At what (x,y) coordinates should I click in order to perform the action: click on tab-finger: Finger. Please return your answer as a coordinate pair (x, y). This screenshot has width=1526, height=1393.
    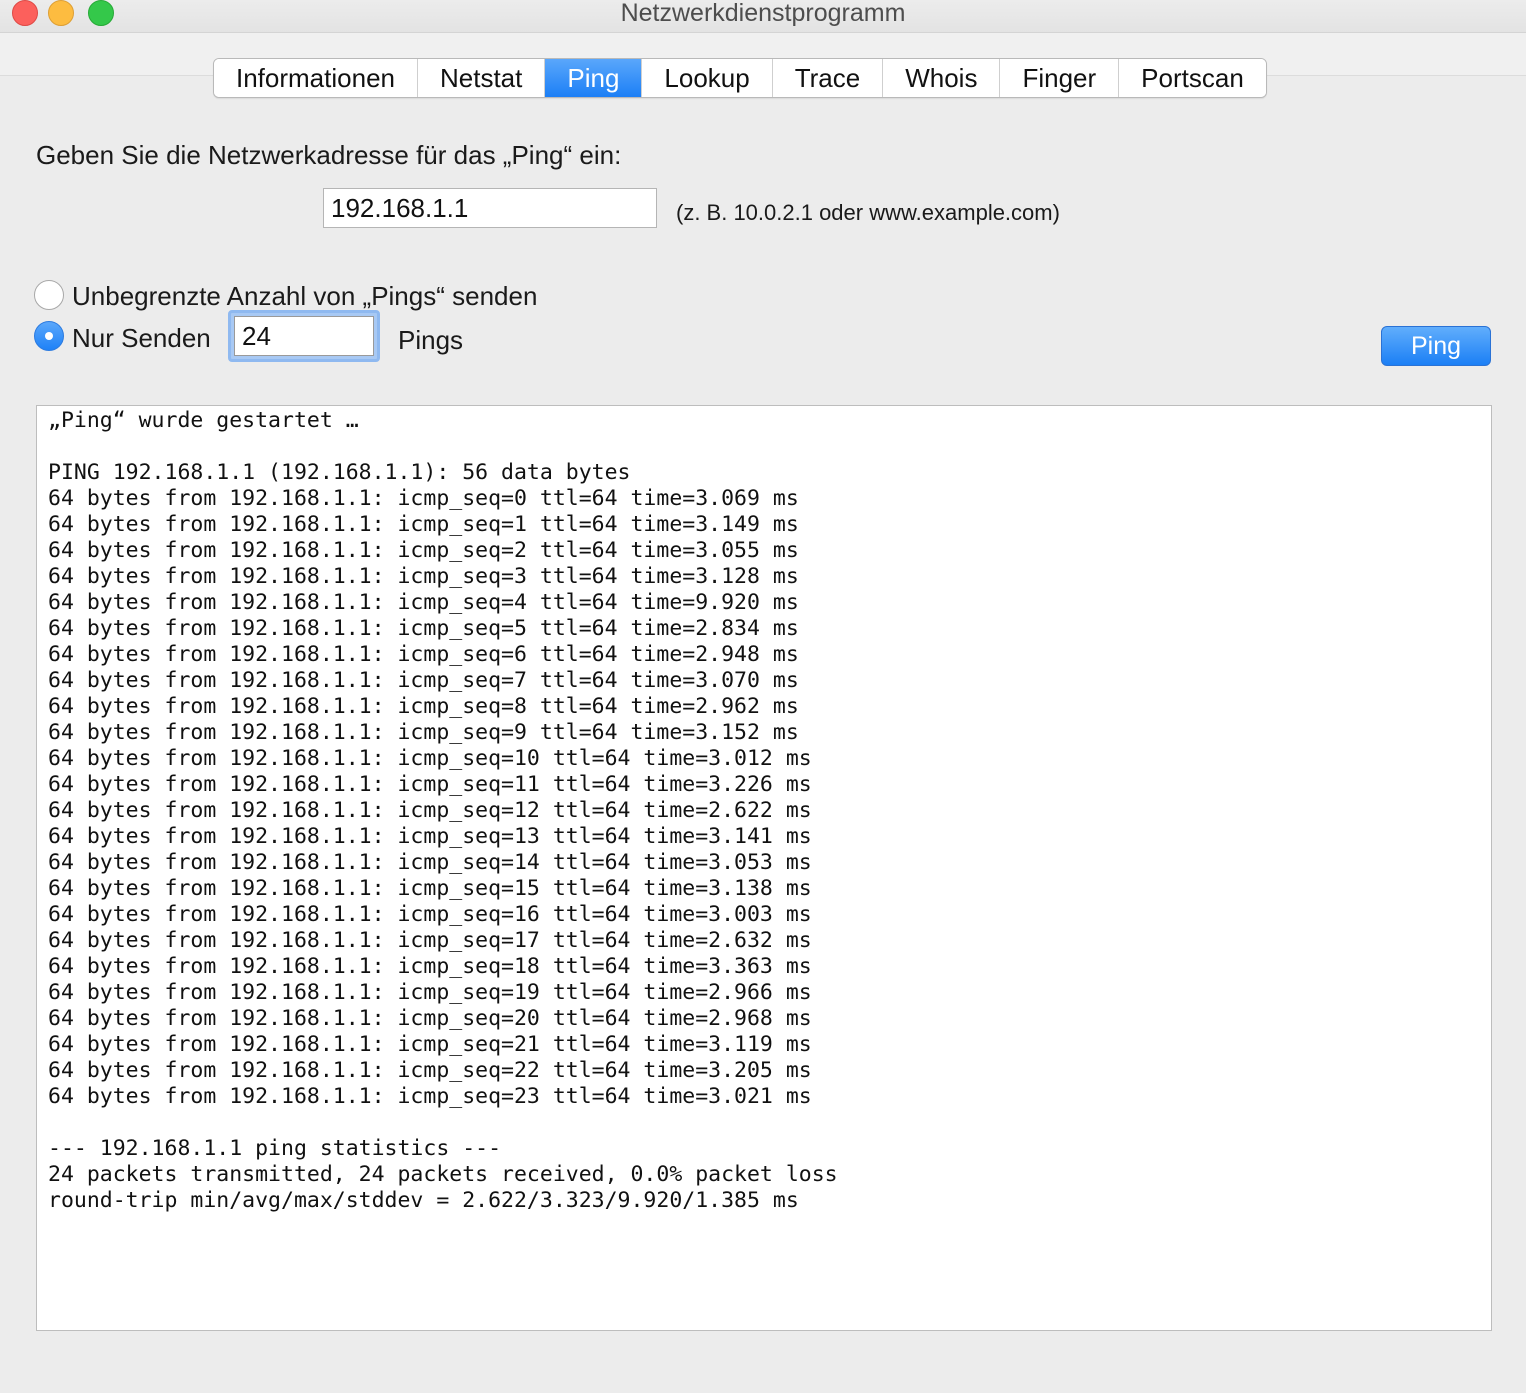
    Looking at the image, I should click on (1060, 78).